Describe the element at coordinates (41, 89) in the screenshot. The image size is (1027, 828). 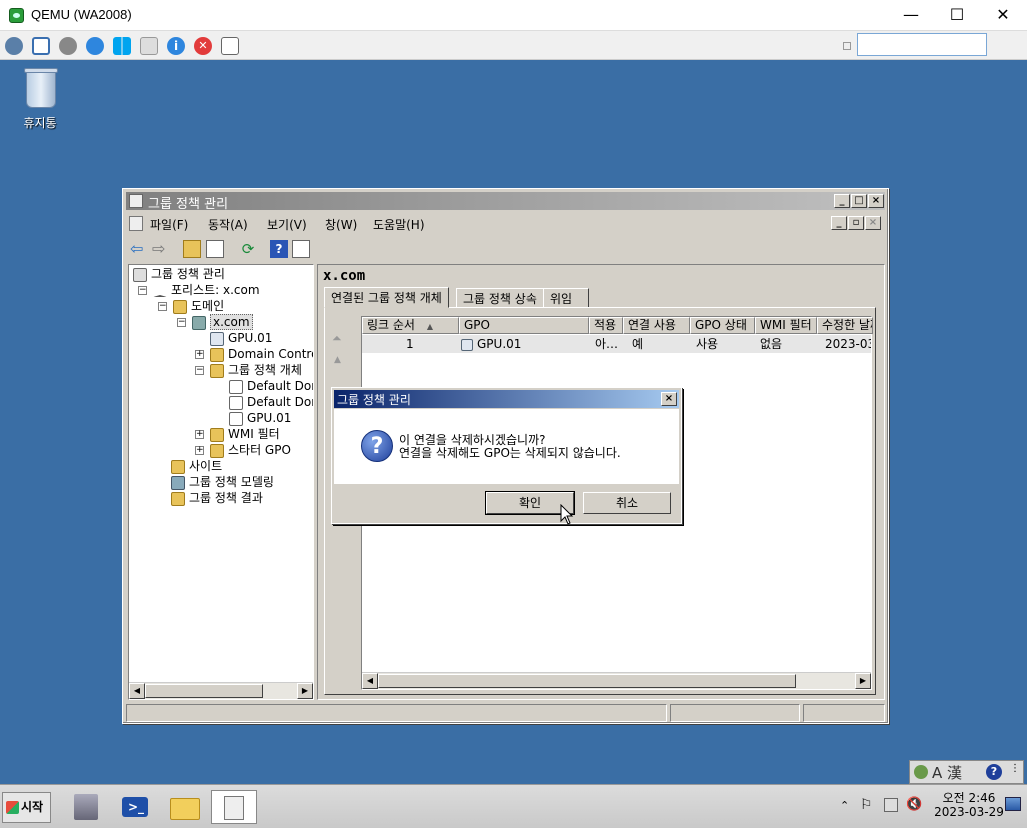
I see `recycle-bin-icon` at that location.